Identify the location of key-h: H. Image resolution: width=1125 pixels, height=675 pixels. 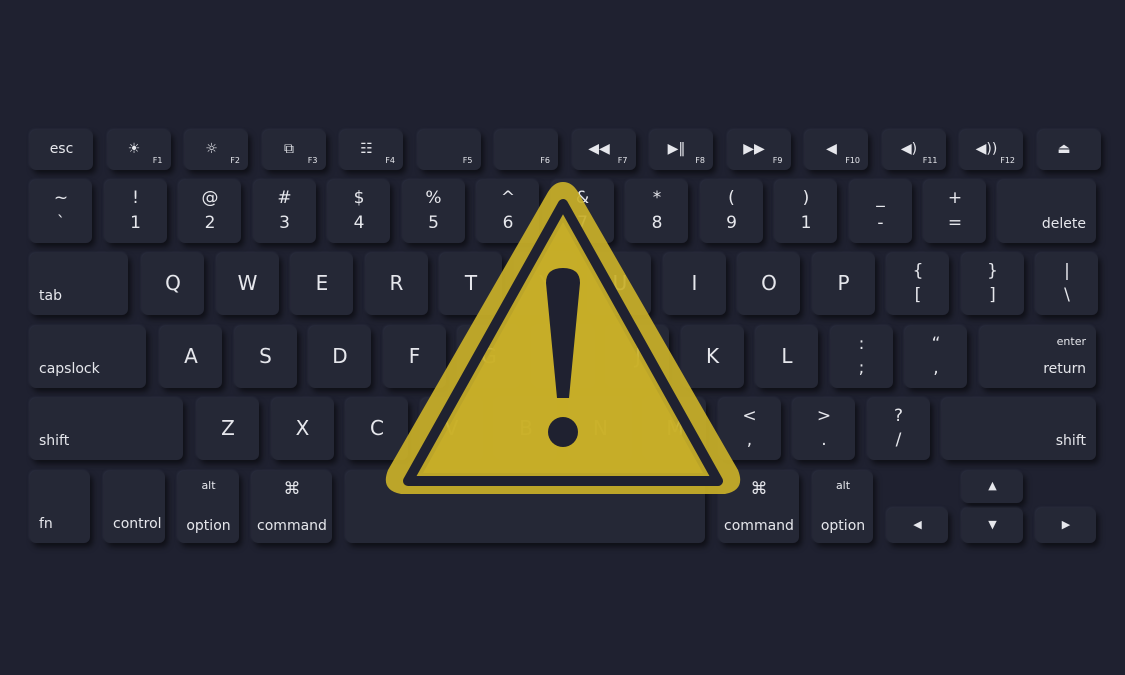
(563, 357).